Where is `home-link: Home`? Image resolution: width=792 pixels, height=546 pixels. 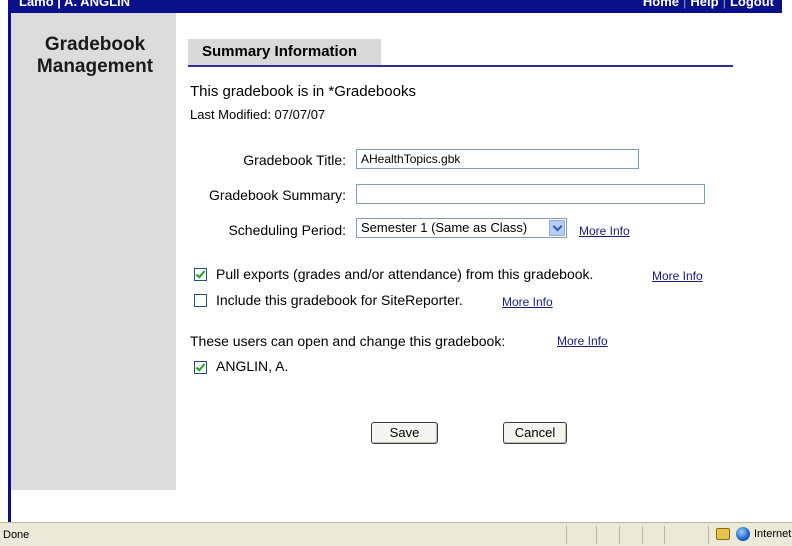 home-link: Home is located at coordinates (661, 4).